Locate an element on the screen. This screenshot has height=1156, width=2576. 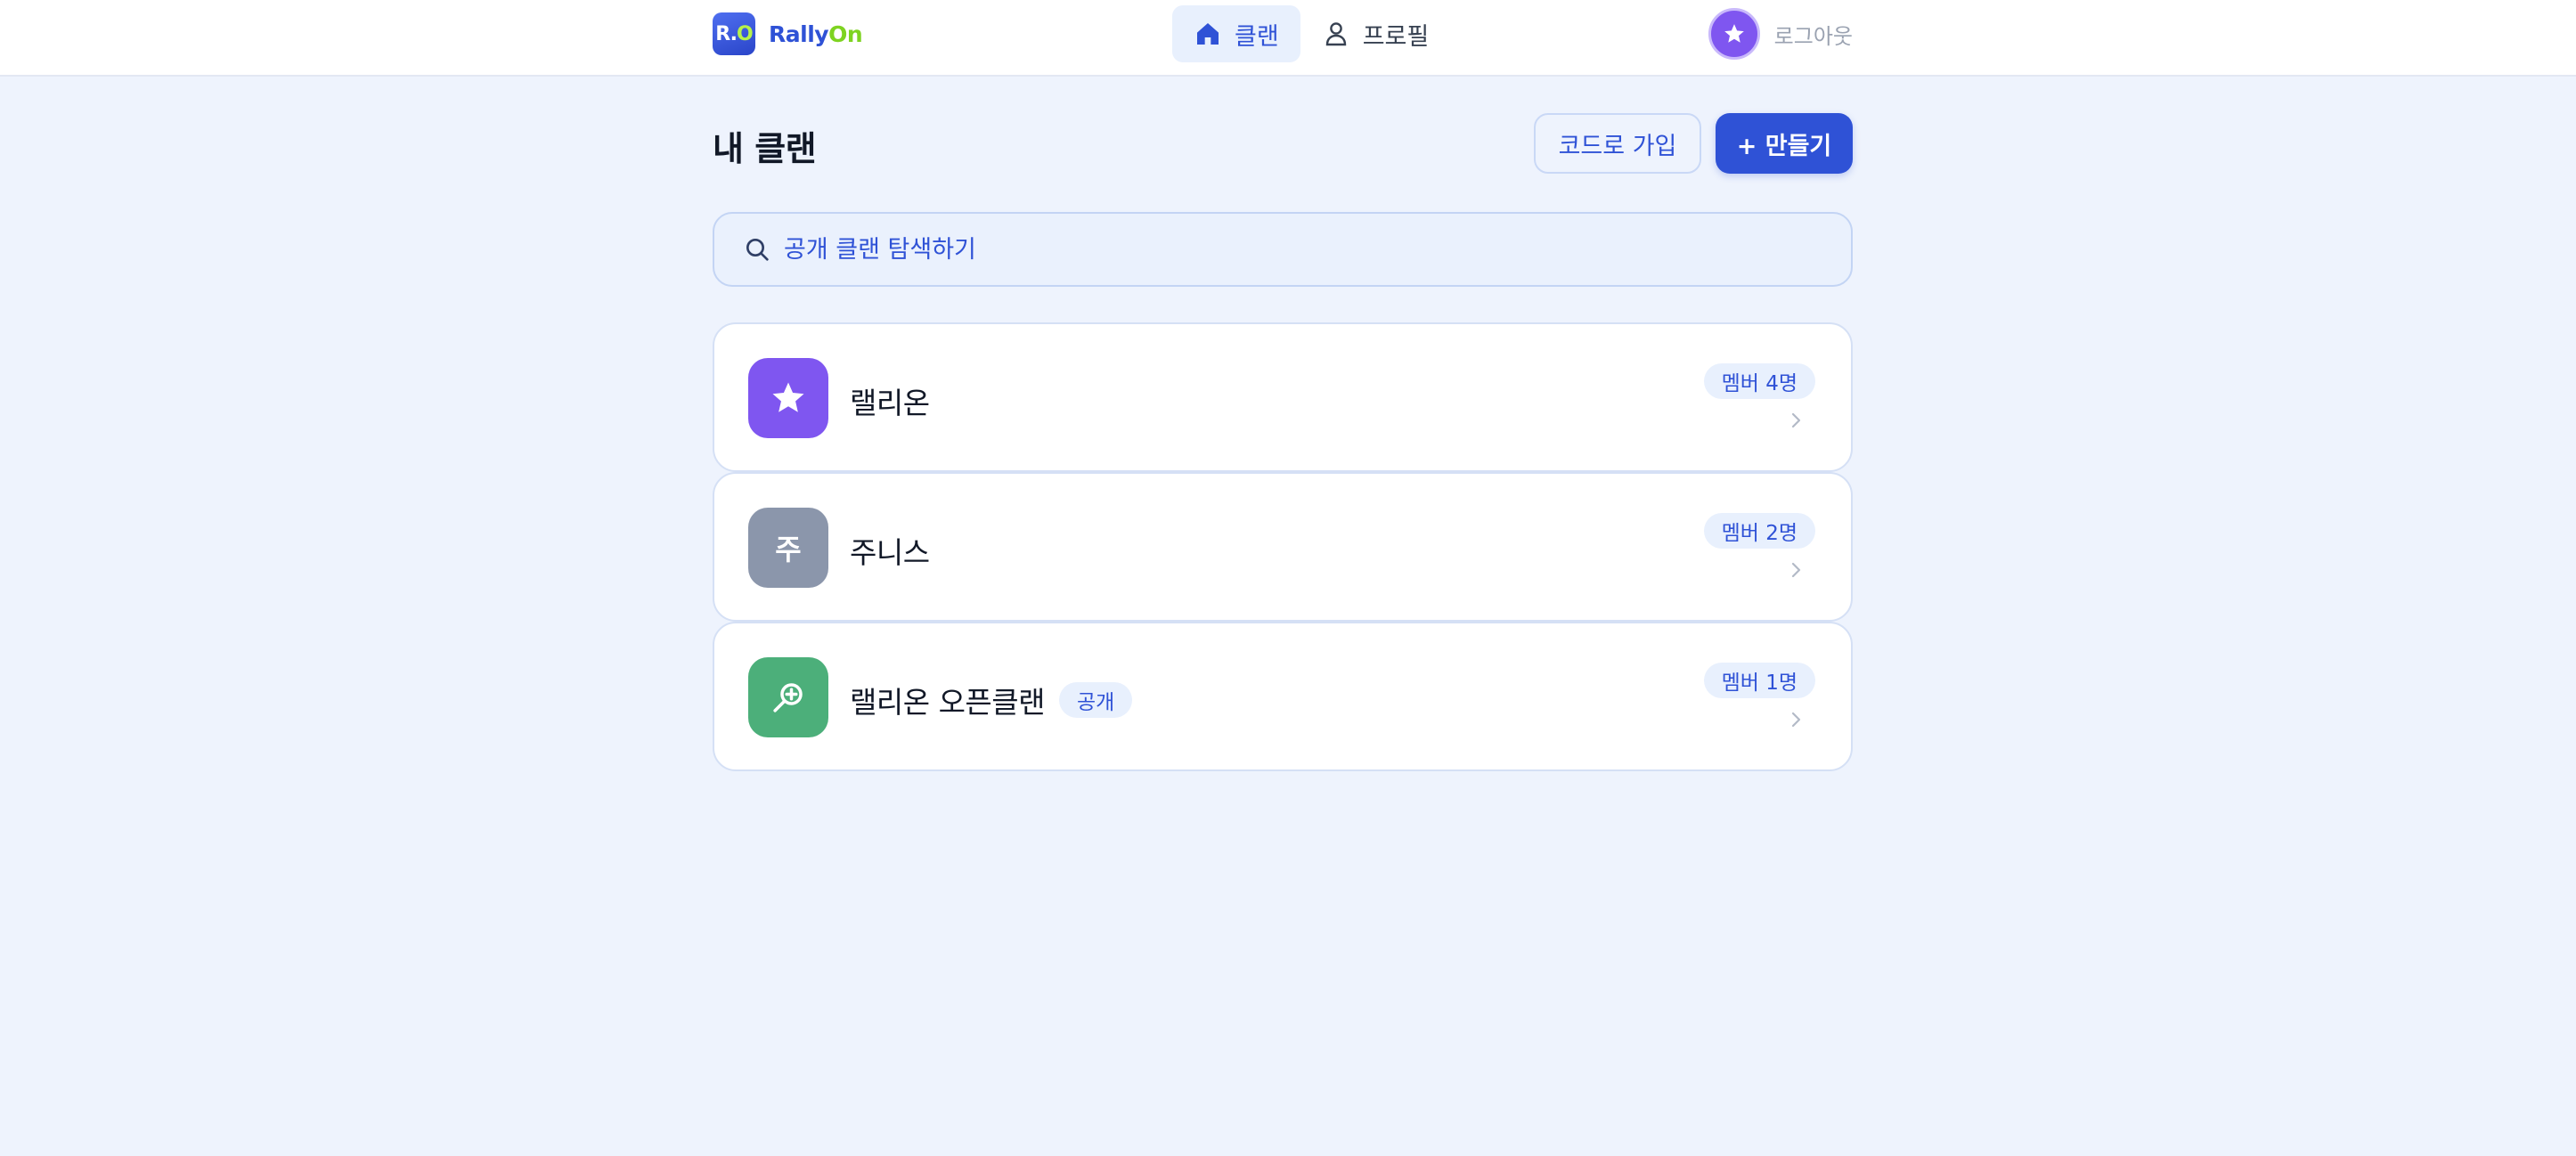
user-area: 로그아웃 is located at coordinates (1781, 34).